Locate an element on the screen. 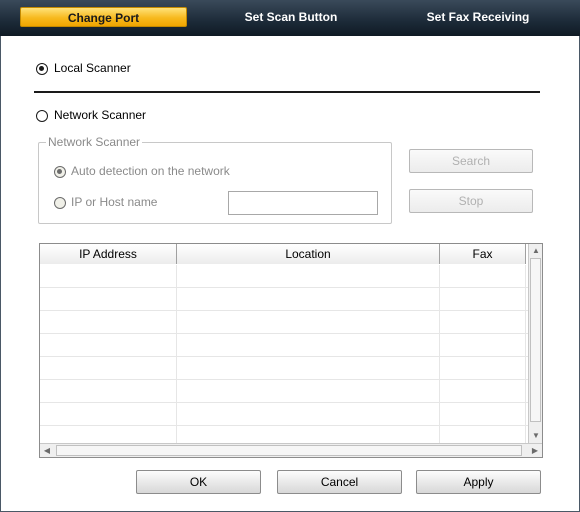 The height and width of the screenshot is (512, 580). horizontal-scroll-thumb is located at coordinates (289, 450).